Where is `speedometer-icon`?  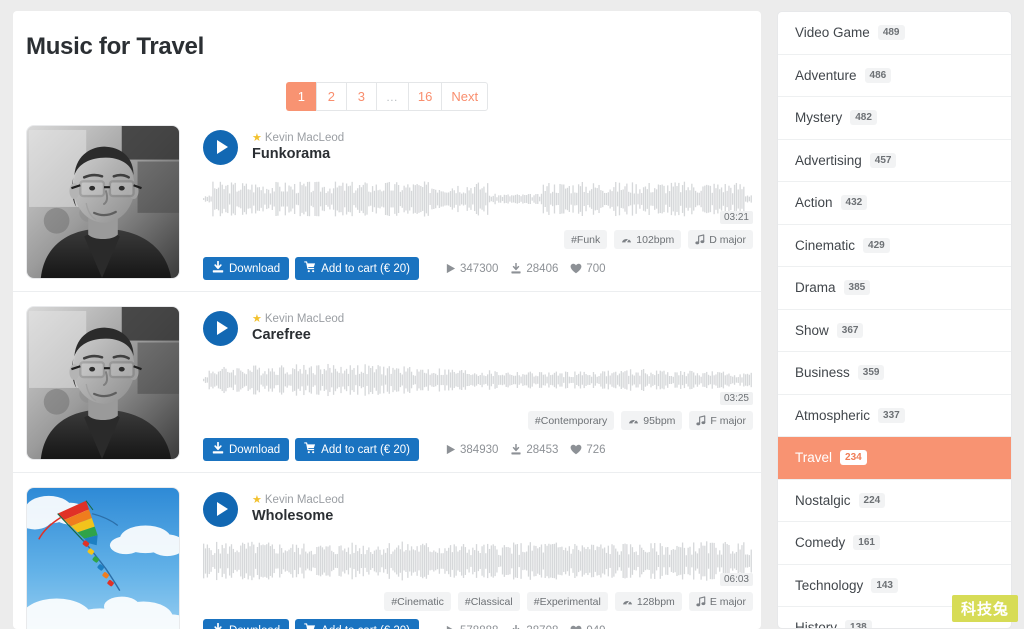
speedometer-icon is located at coordinates (626, 239).